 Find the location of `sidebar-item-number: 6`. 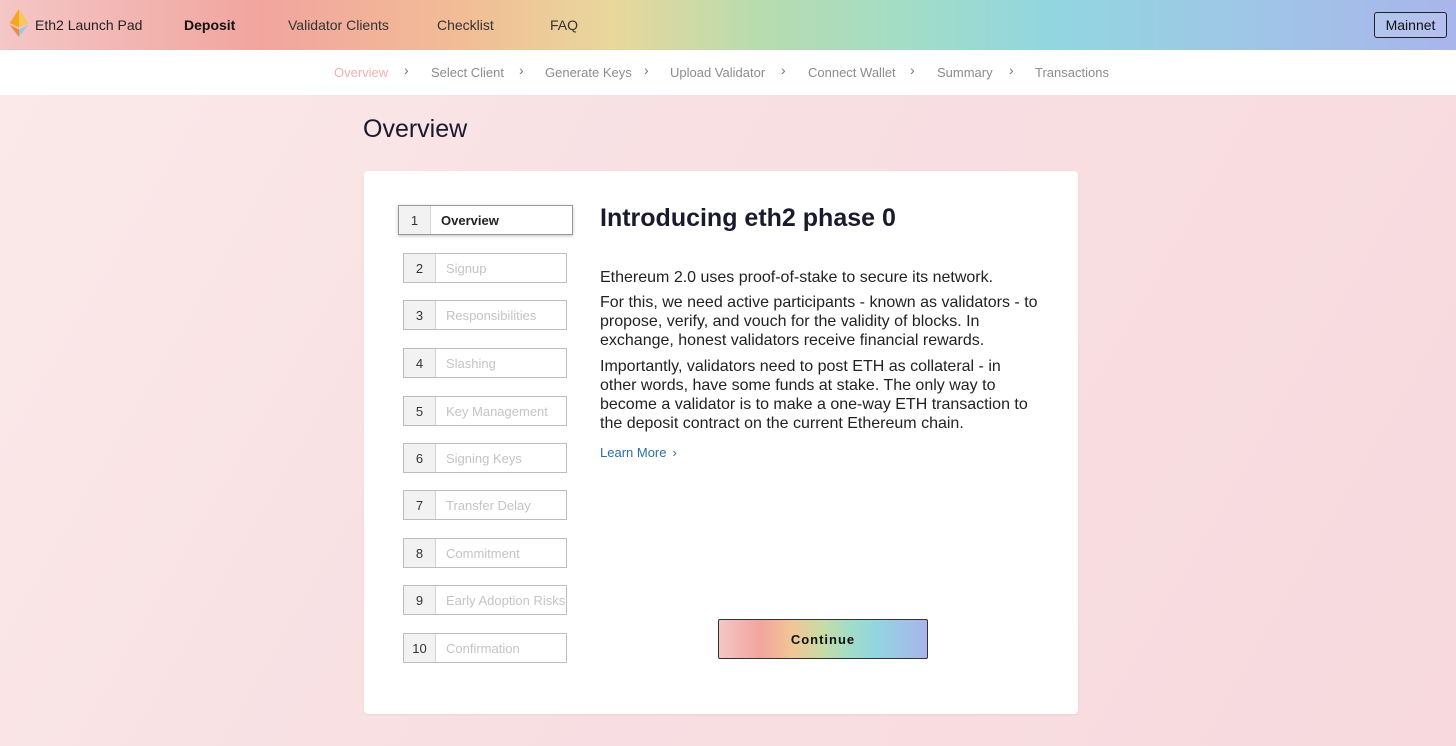

sidebar-item-number: 6 is located at coordinates (420, 458).